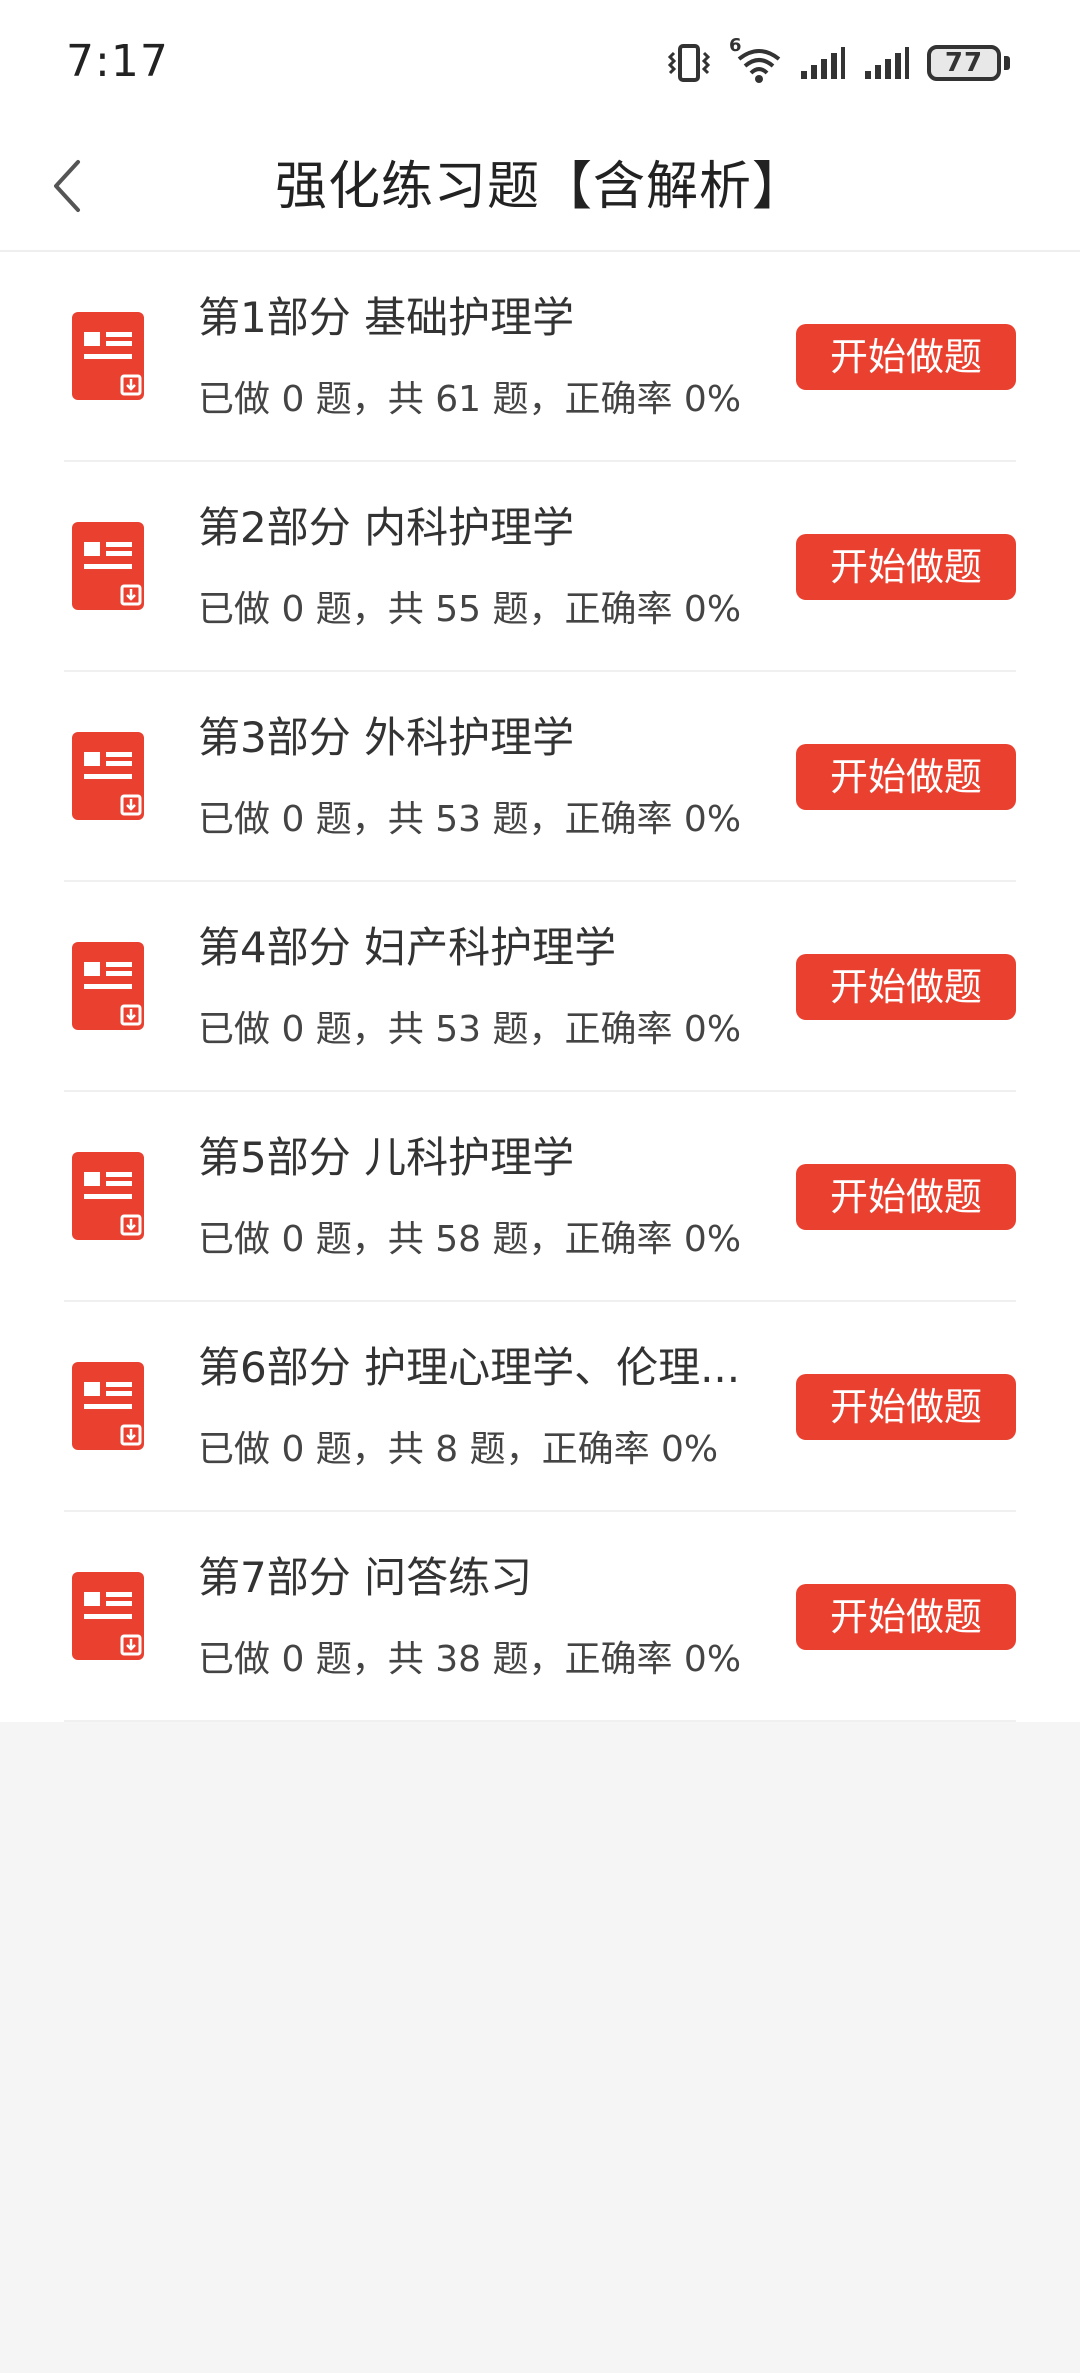 This screenshot has width=1080, height=2373. Describe the element at coordinates (386, 317) in the screenshot. I see `item-title: 第1部分 基础护理学` at that location.